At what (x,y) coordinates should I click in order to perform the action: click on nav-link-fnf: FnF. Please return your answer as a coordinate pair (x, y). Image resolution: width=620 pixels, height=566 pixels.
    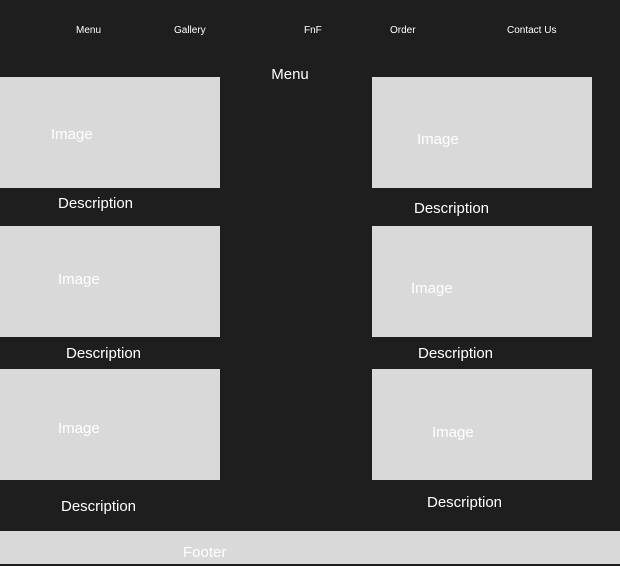
    Looking at the image, I should click on (313, 31).